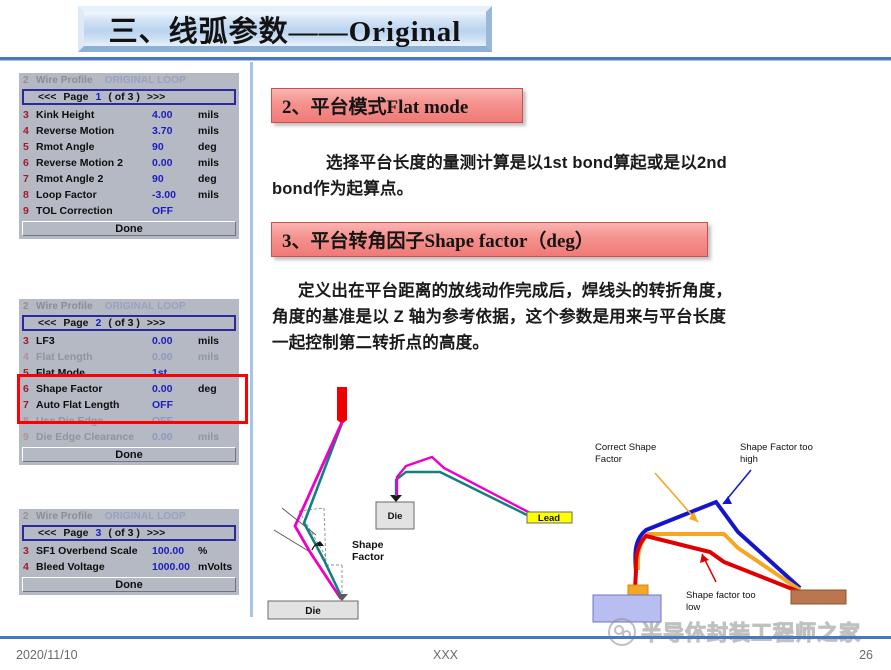 Image resolution: width=891 pixels, height=670 pixels. Describe the element at coordinates (342, 597) in the screenshot. I see `bond-pad-icon` at that location.